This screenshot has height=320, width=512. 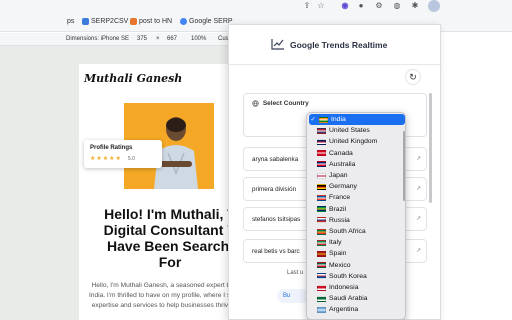 What do you see at coordinates (434, 6) in the screenshot?
I see `profile-avatar` at bounding box center [434, 6].